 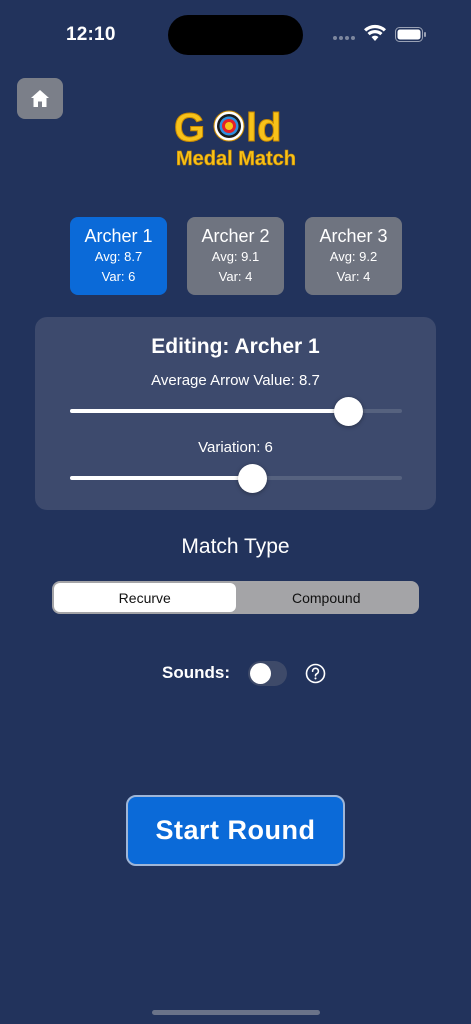 I want to click on variation-slider, so click(x=236, y=478).